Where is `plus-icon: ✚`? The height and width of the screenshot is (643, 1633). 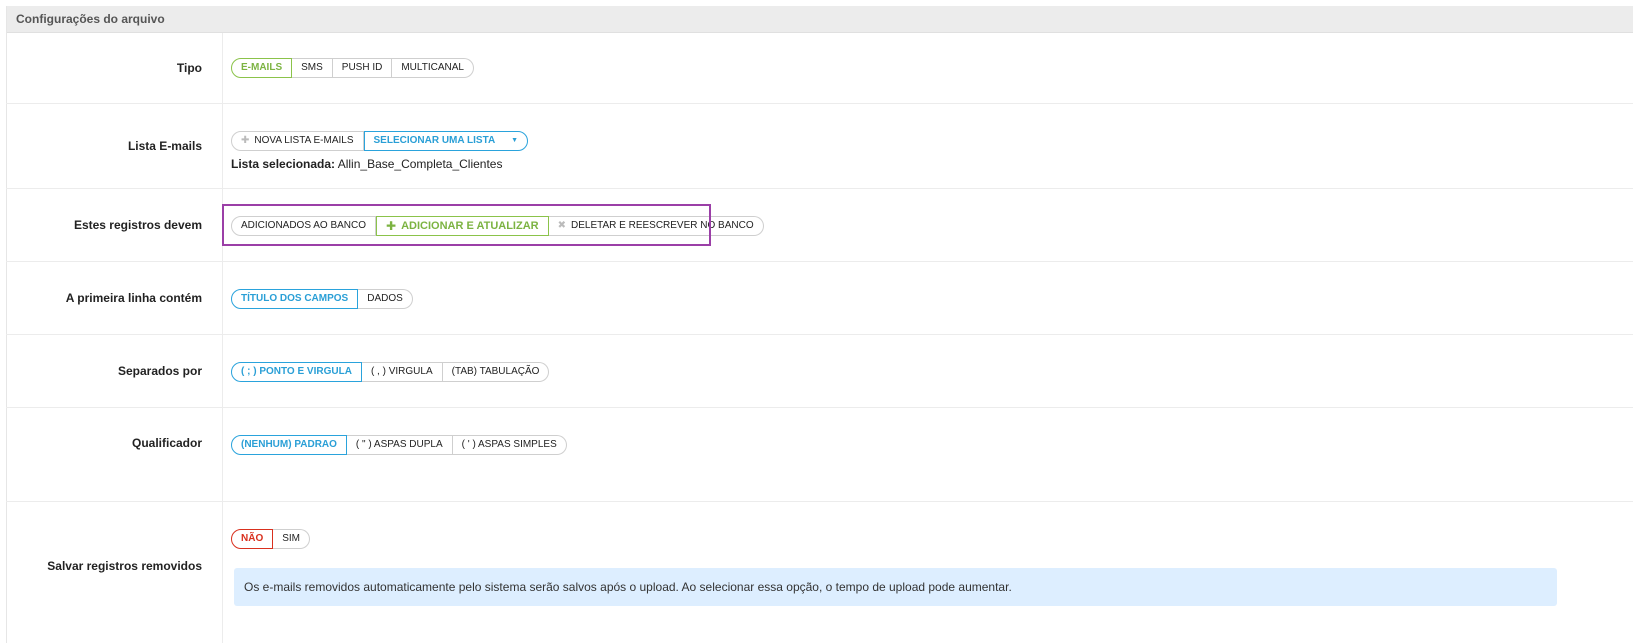 plus-icon: ✚ is located at coordinates (245, 140).